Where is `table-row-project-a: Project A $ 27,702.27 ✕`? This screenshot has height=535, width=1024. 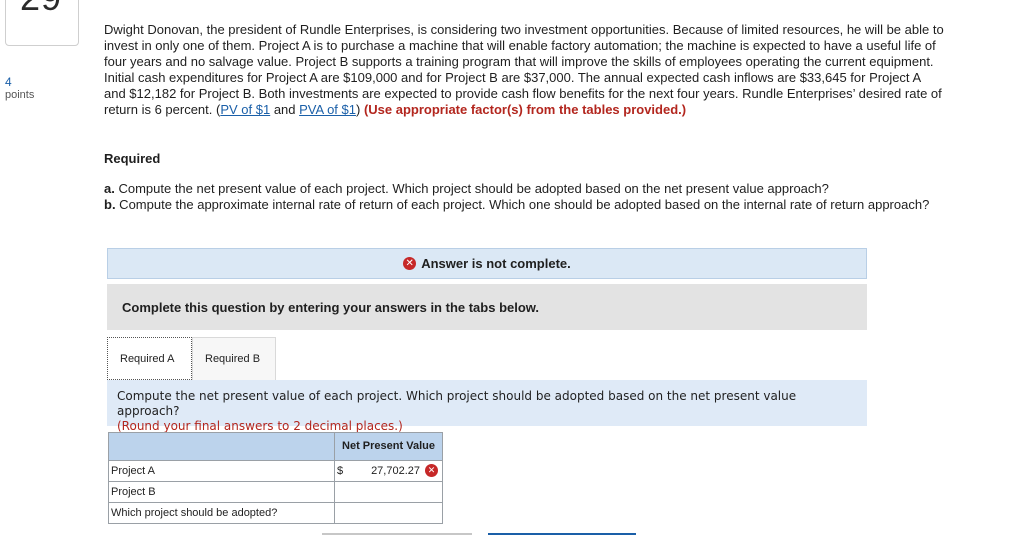
table-row-project-a: Project A $ 27,702.27 ✕ is located at coordinates (275, 471).